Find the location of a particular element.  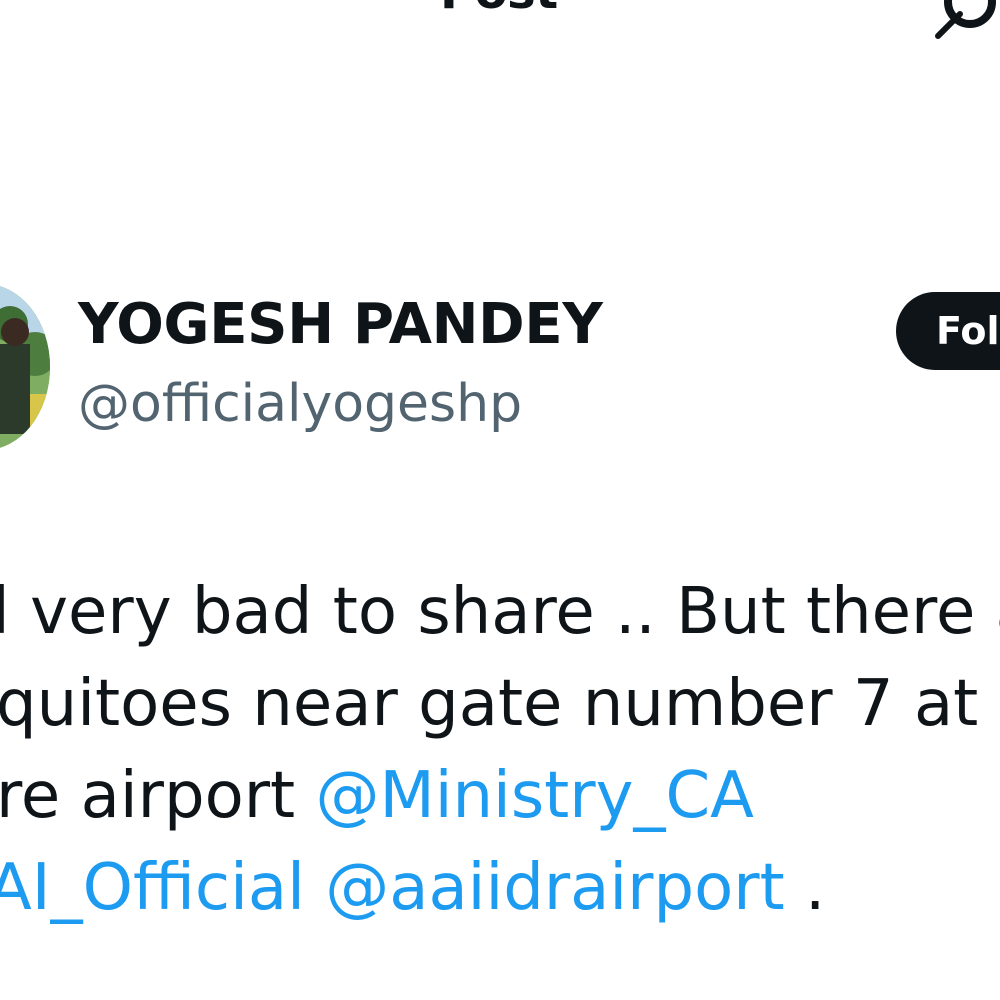

follow-button: Foll is located at coordinates (948, 331).